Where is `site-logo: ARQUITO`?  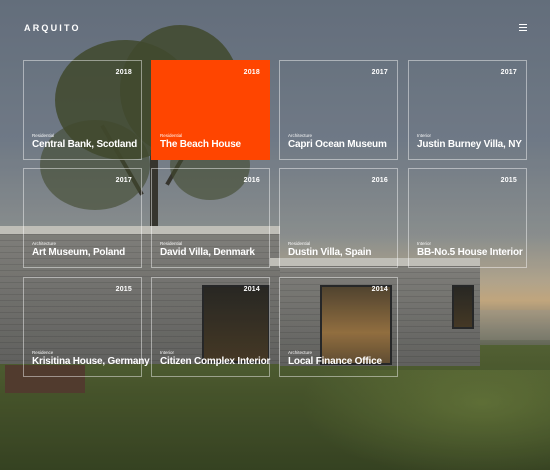
site-logo: ARQUITO is located at coordinates (52, 28).